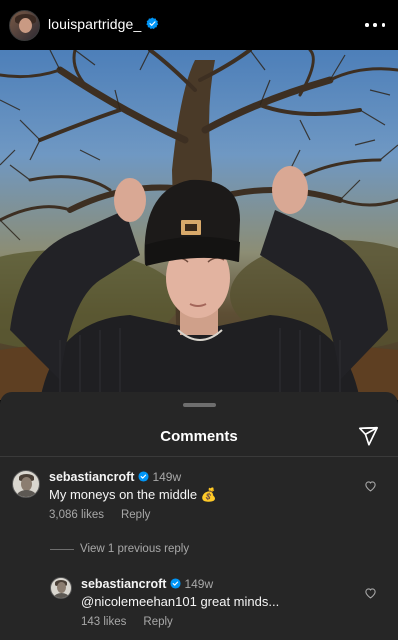 The width and height of the screenshot is (398, 640). Describe the element at coordinates (167, 477) in the screenshot. I see `comment-timestamp: 149w` at that location.